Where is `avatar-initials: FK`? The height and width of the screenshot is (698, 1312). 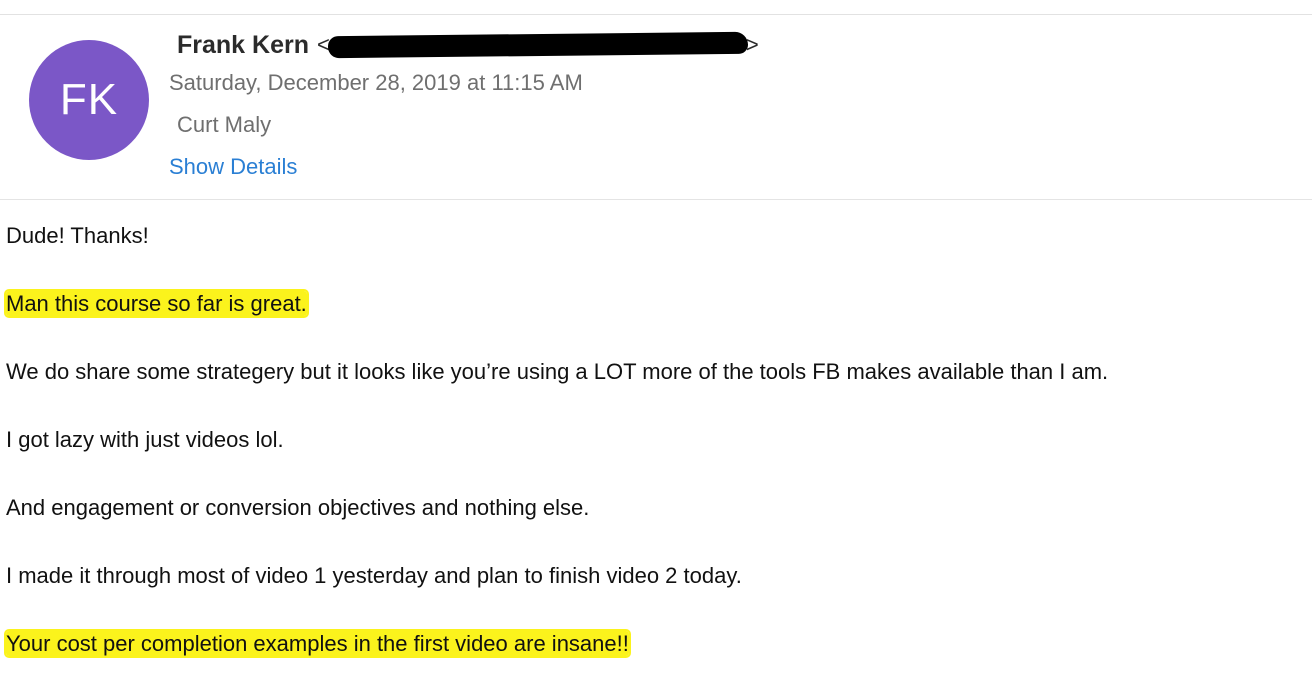
avatar-initials: FK is located at coordinates (89, 99).